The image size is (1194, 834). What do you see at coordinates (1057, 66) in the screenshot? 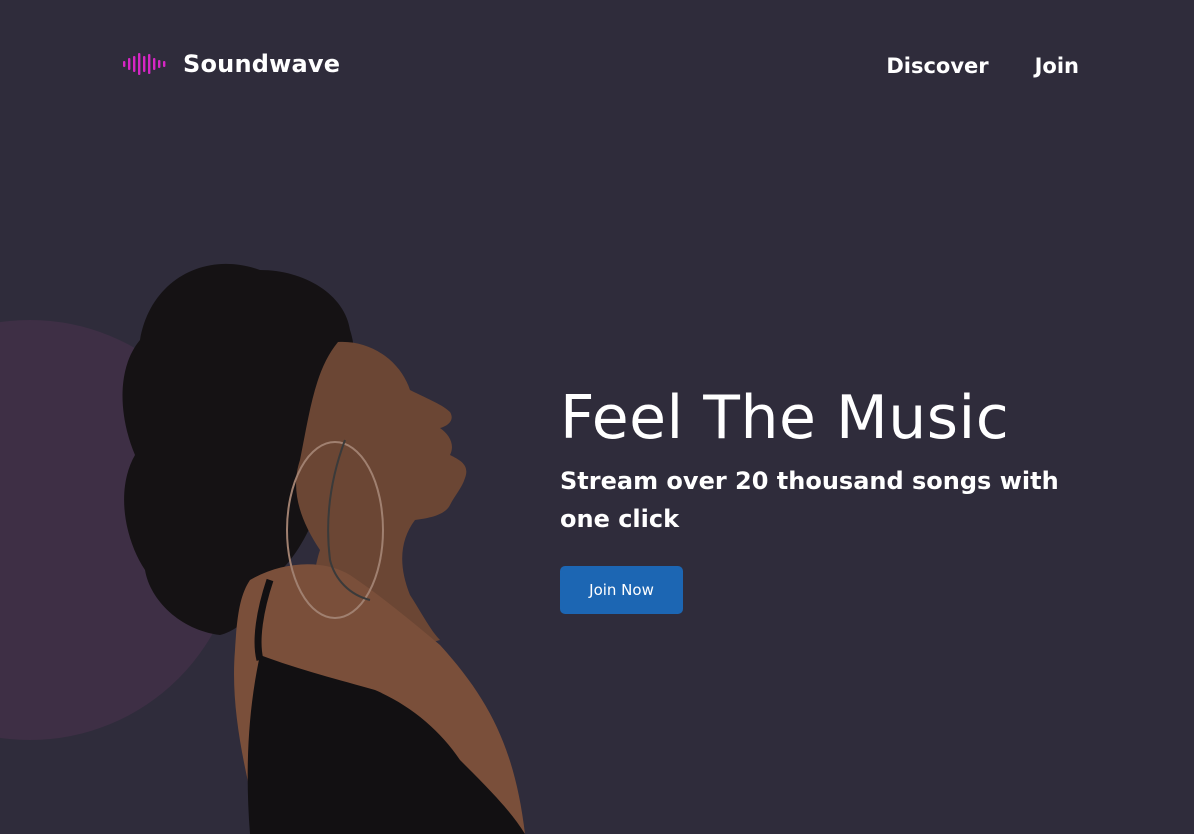
I see `nav-link-join: Join` at bounding box center [1057, 66].